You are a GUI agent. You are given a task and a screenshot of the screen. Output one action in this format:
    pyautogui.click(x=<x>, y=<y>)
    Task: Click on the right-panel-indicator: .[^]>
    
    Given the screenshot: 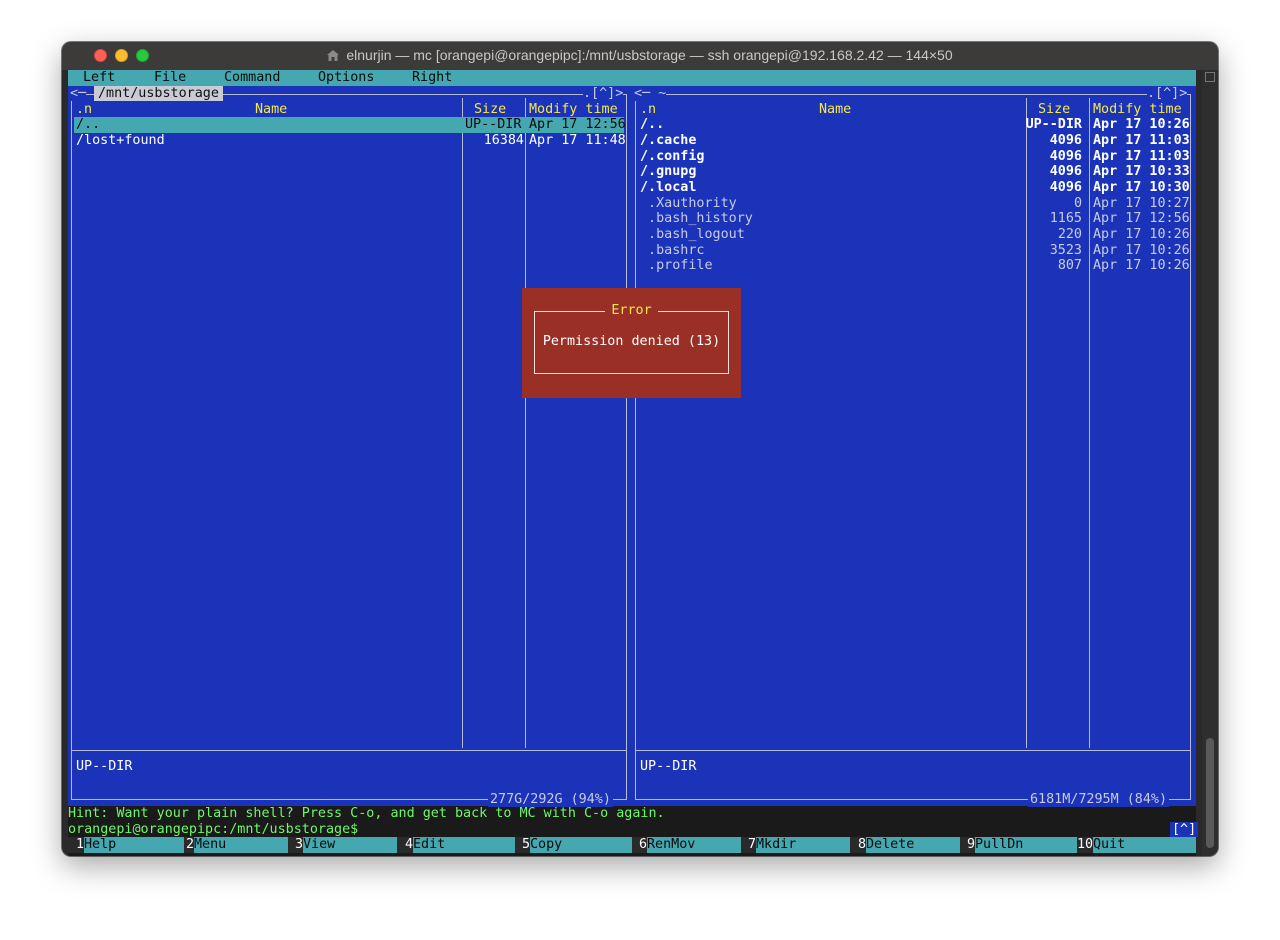 What is the action you would take?
    pyautogui.click(x=1167, y=93)
    